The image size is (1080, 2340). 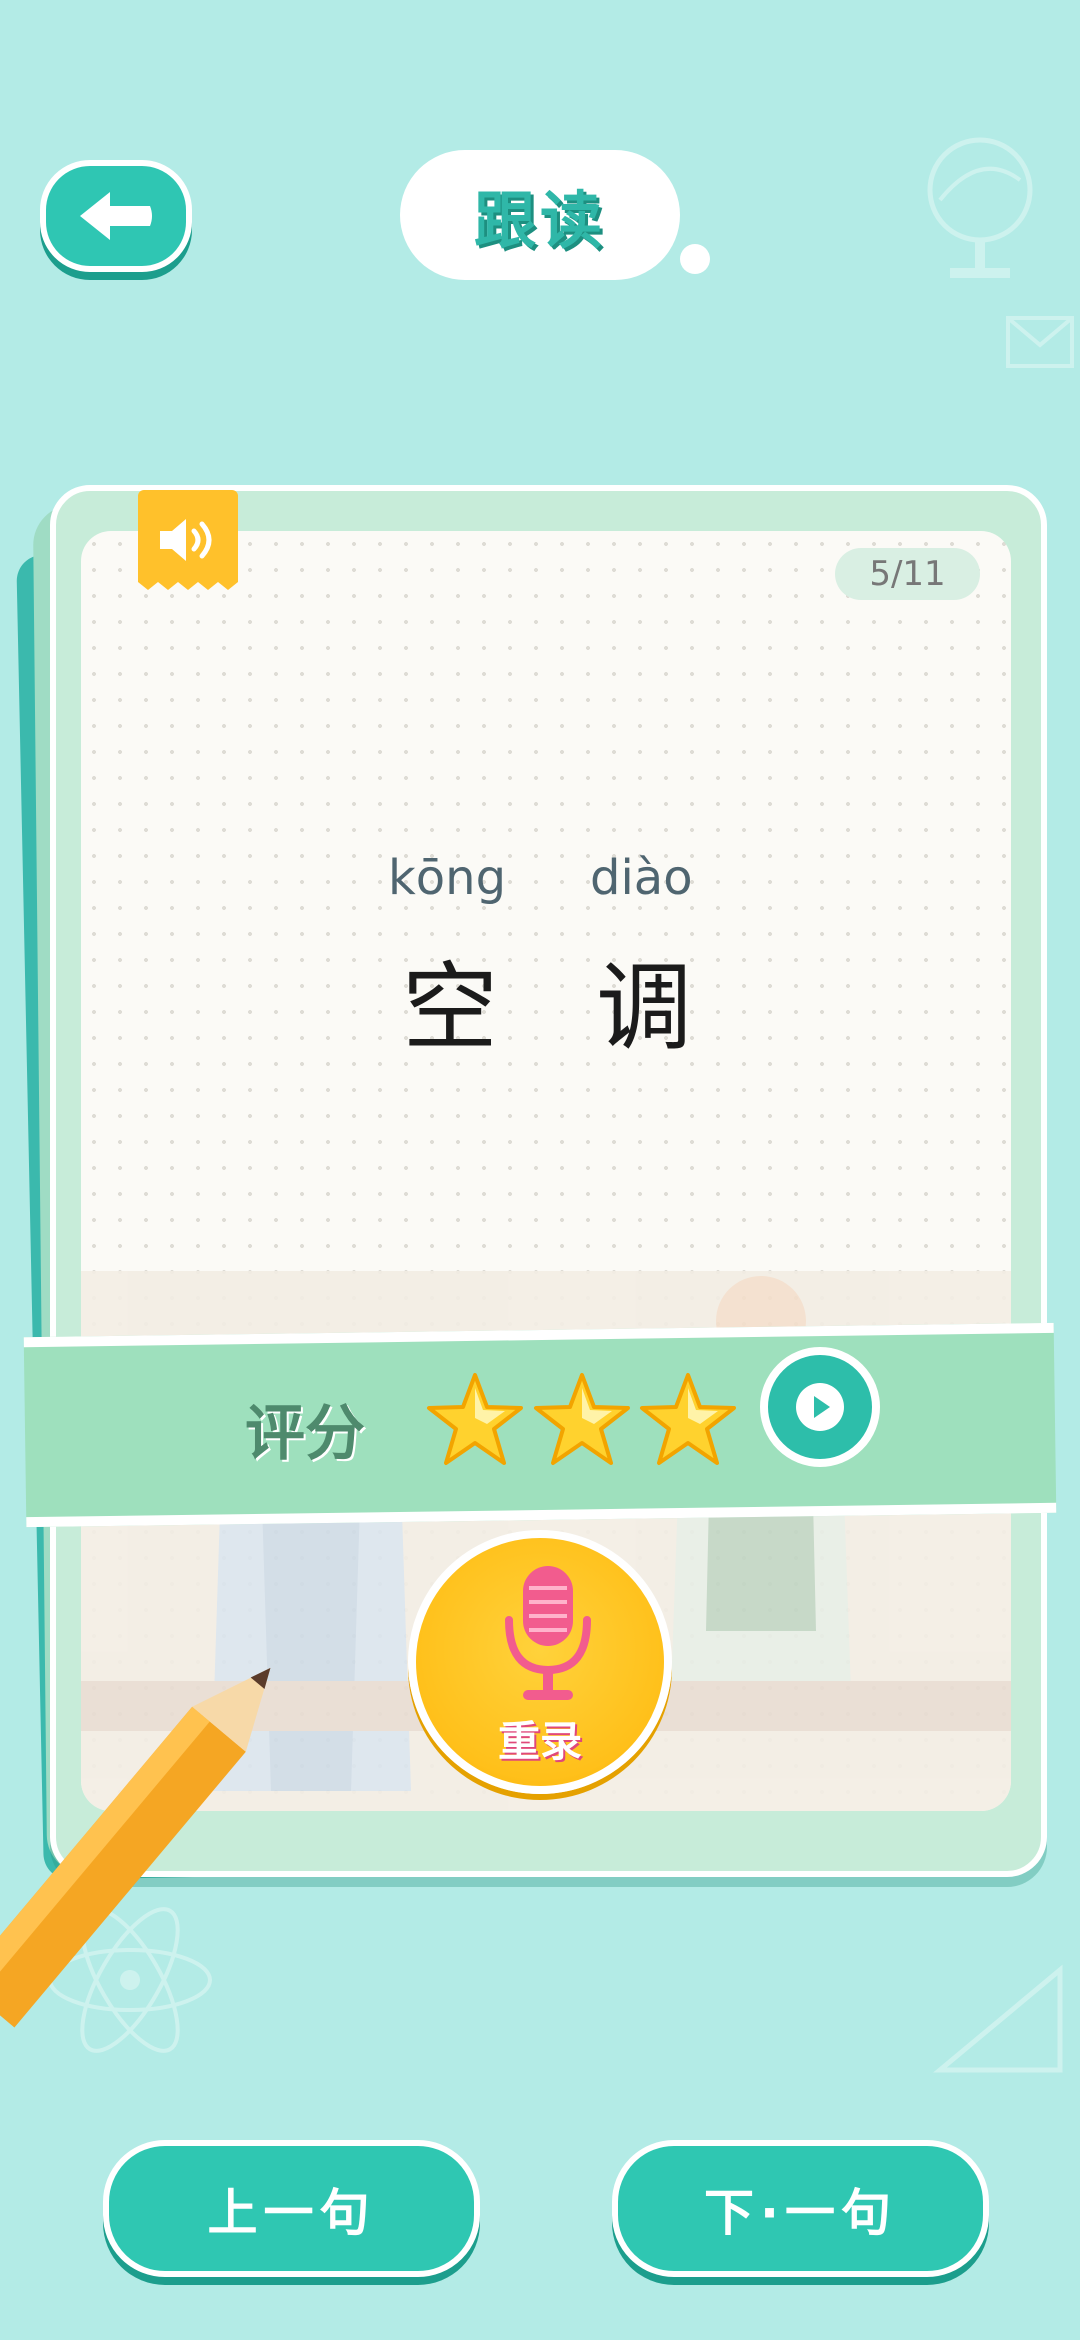 I want to click on rerecord-label: 重录, so click(x=539, y=1741).